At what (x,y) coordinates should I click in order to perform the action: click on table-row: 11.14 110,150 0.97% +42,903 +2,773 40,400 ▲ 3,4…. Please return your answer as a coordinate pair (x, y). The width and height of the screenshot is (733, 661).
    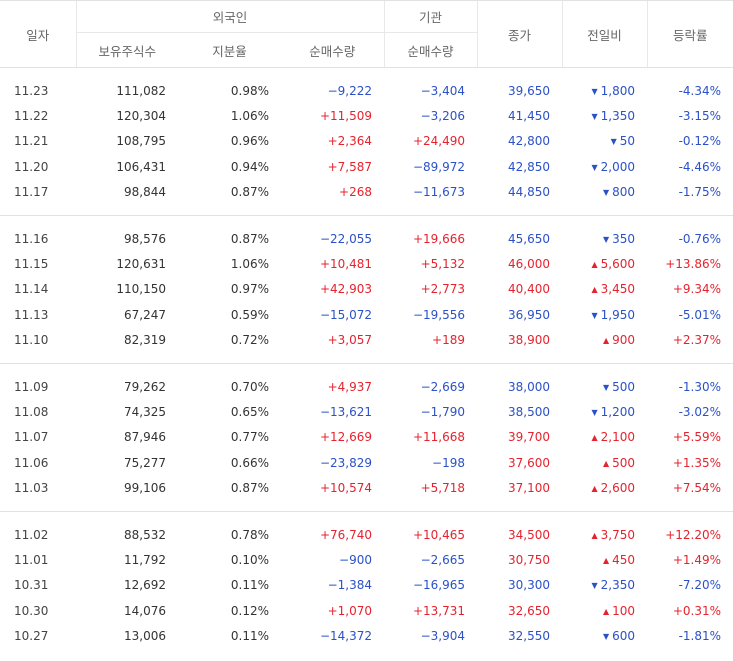
    Looking at the image, I should click on (366, 289).